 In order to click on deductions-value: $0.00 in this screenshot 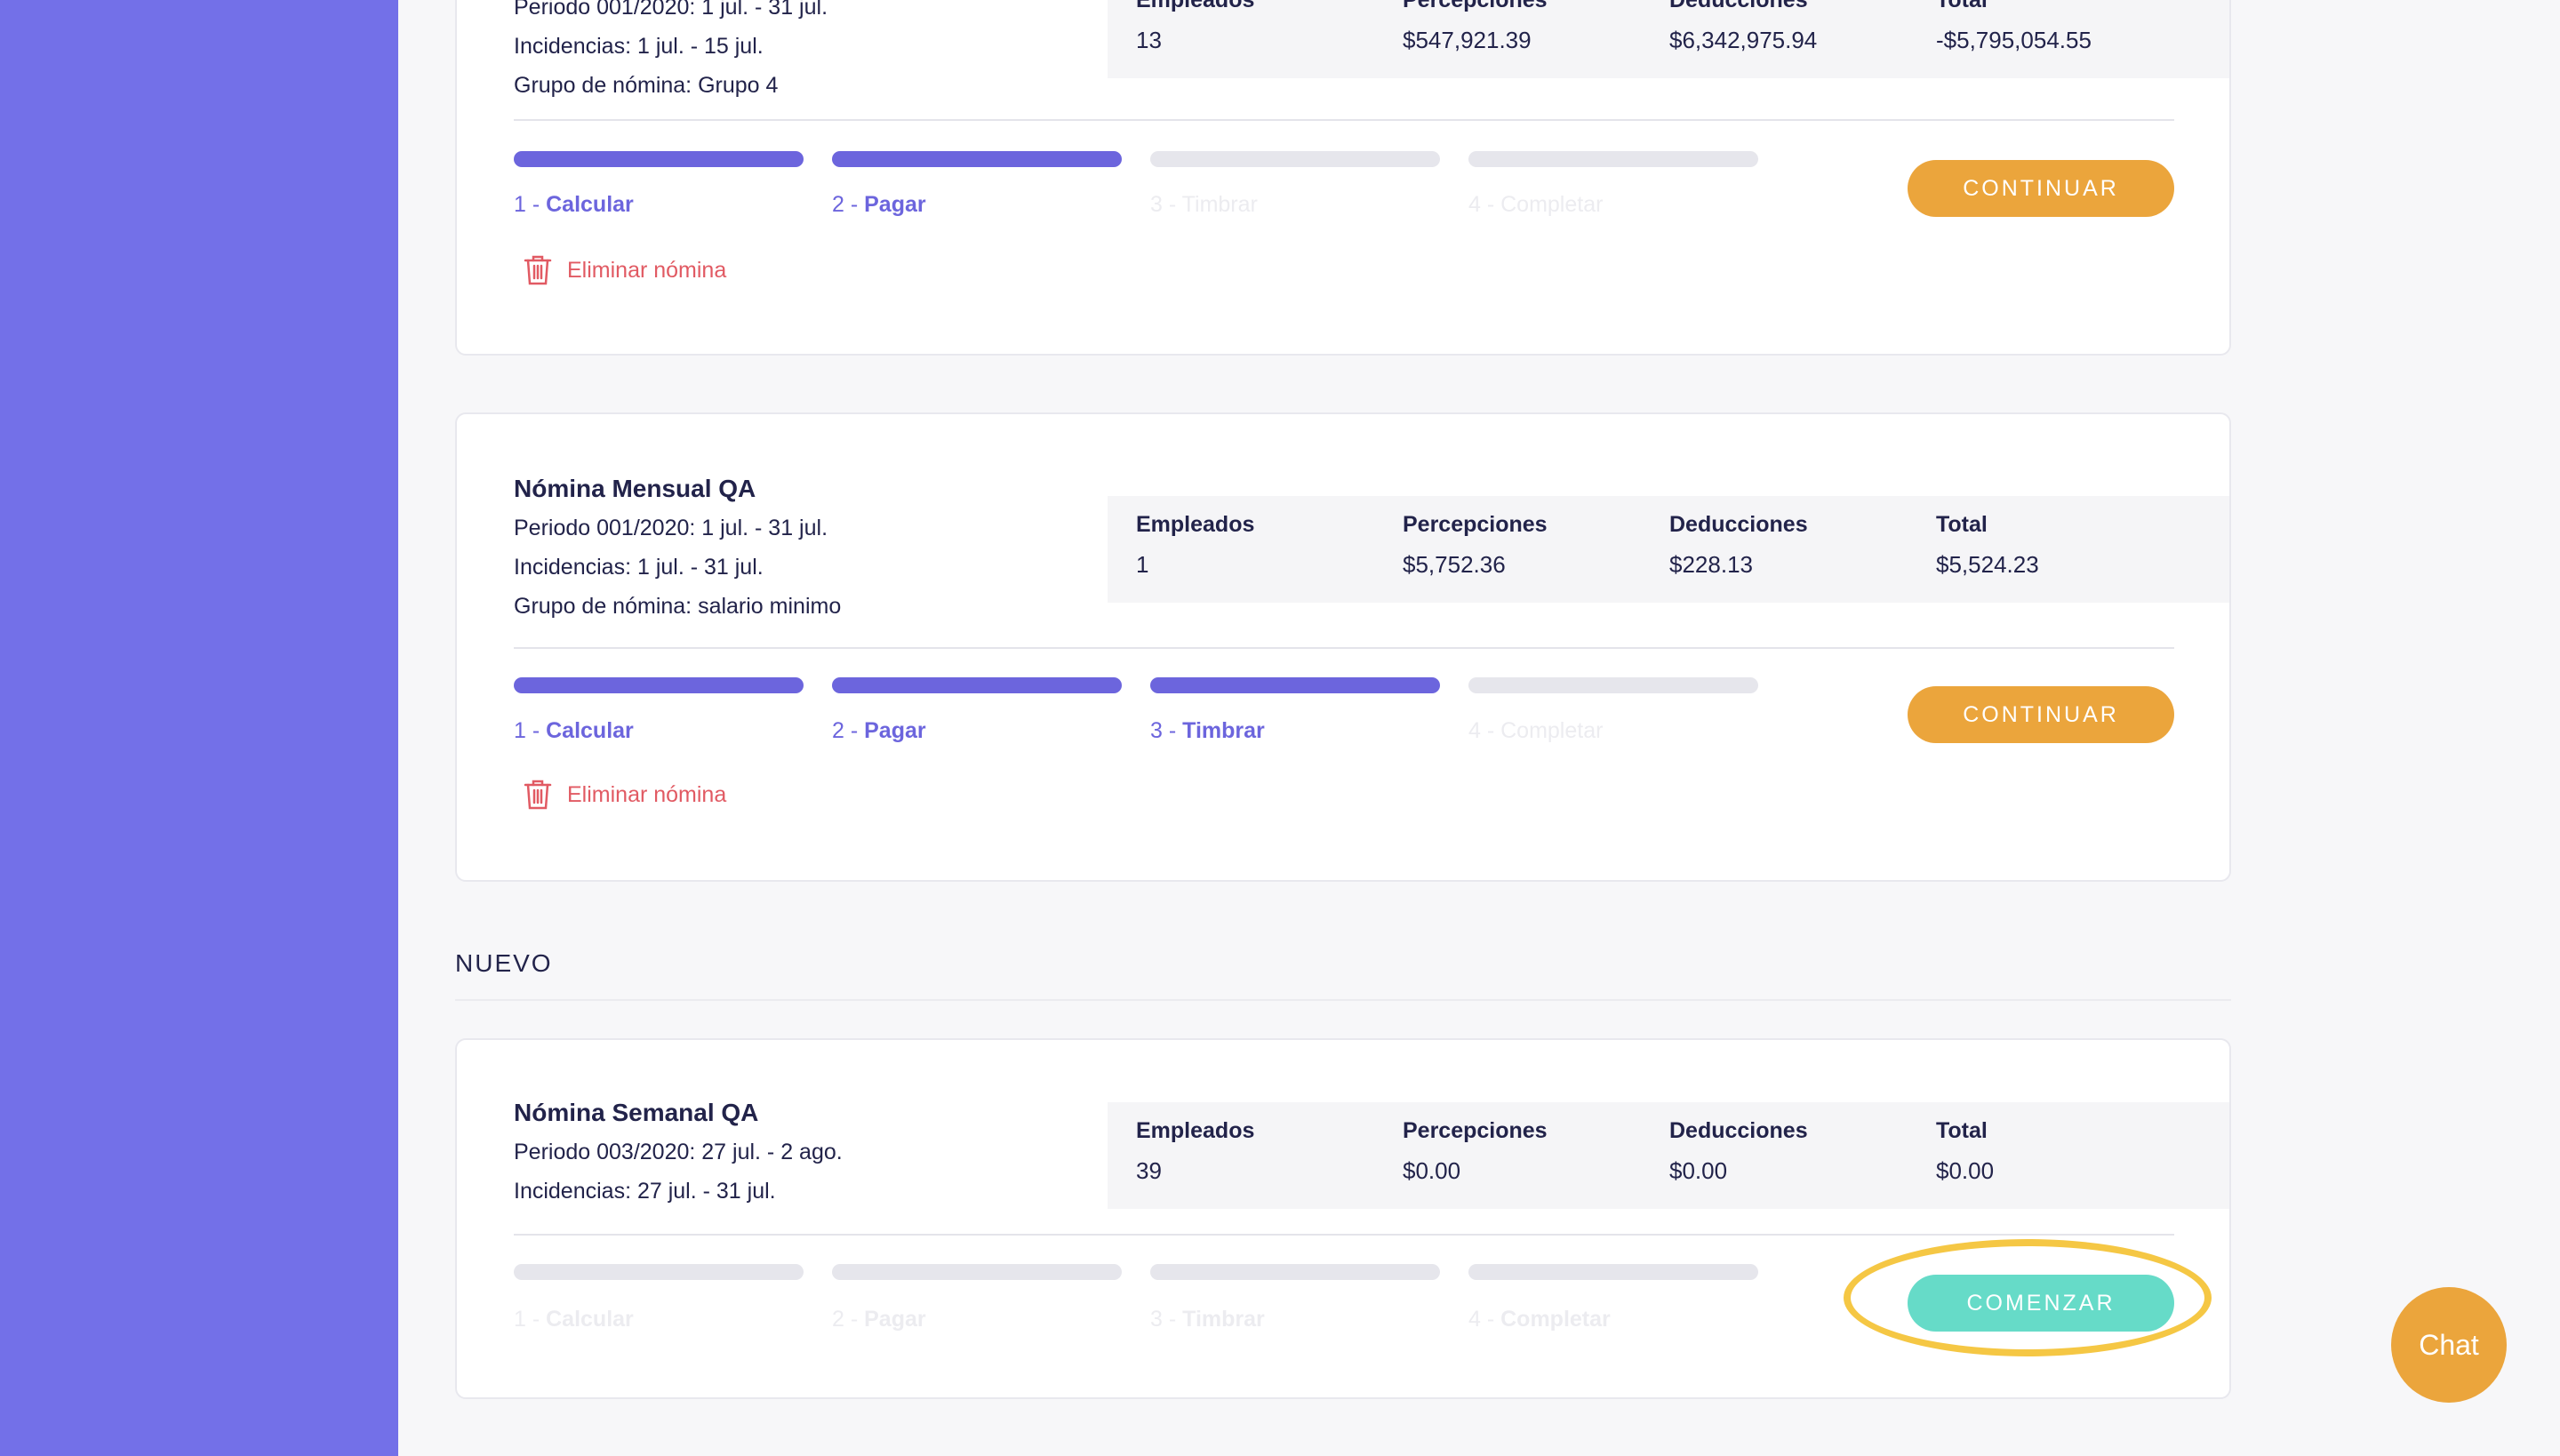, I will do `click(1698, 1170)`.